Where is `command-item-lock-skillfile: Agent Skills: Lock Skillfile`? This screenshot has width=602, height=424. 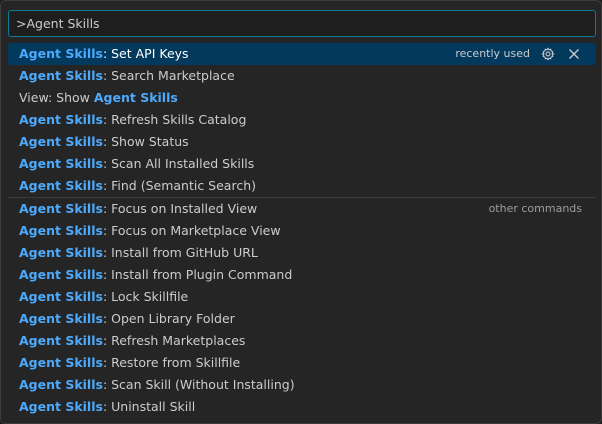 command-item-lock-skillfile: Agent Skills: Lock Skillfile is located at coordinates (302, 297).